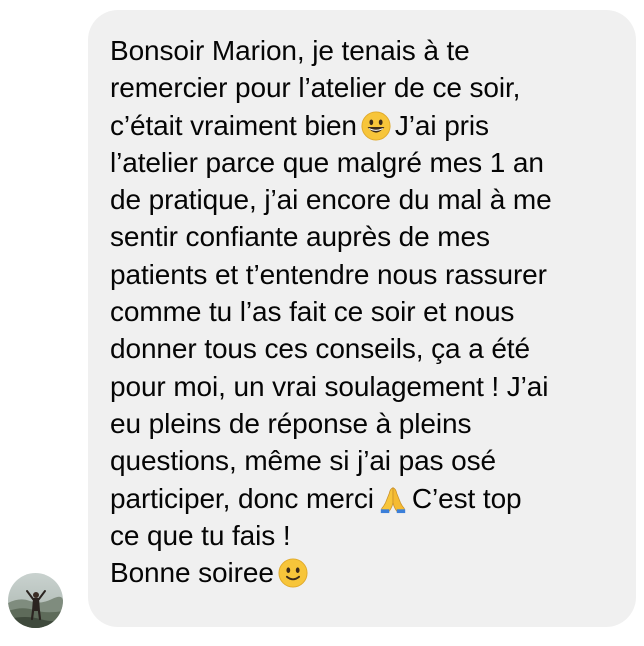 This screenshot has height=646, width=644. I want to click on message-line: participer, donc merci C’est top, so click(363, 498).